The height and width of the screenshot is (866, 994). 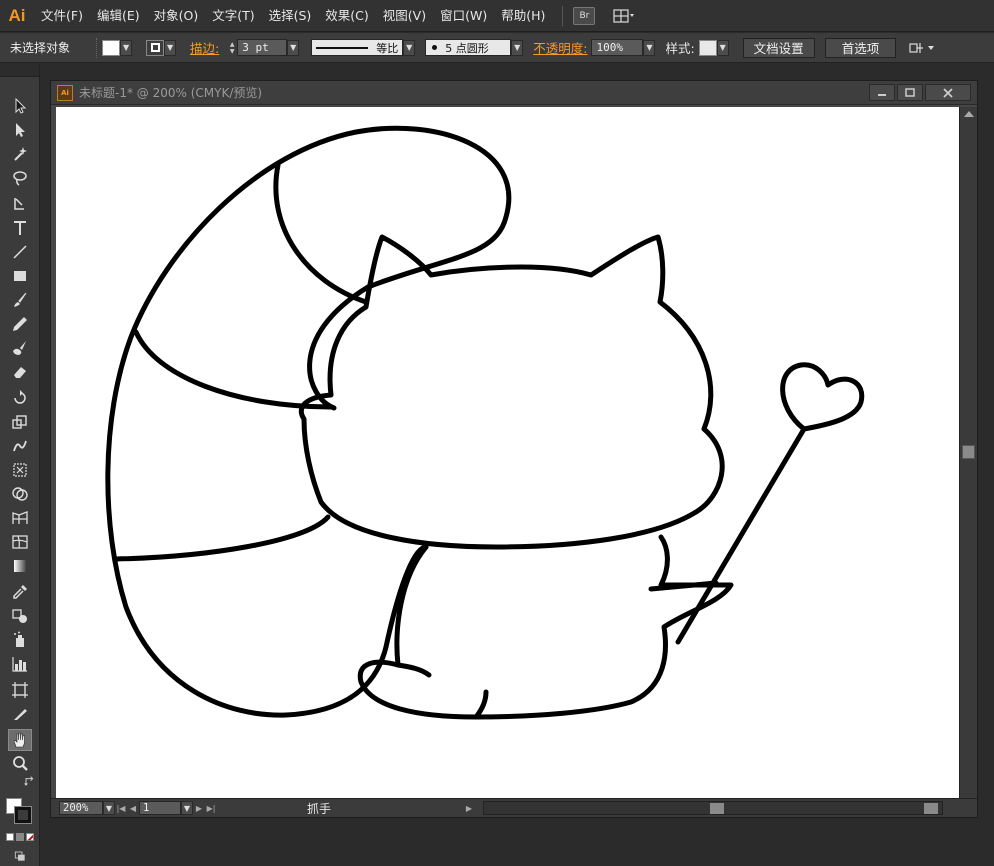 I want to click on color-button, so click(x=10, y=837).